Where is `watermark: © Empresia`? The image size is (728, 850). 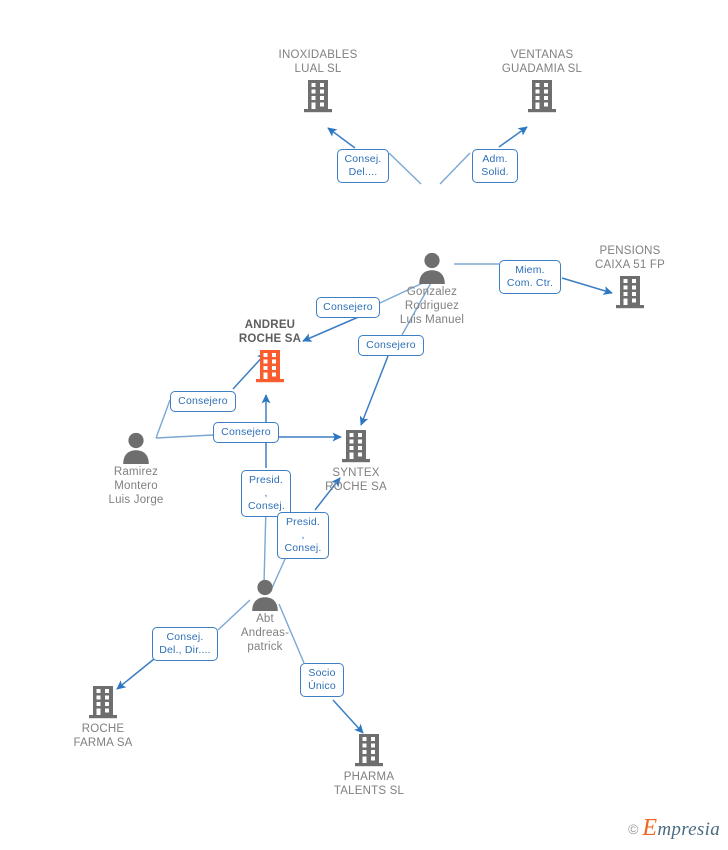
watermark: © Empresia is located at coordinates (674, 828).